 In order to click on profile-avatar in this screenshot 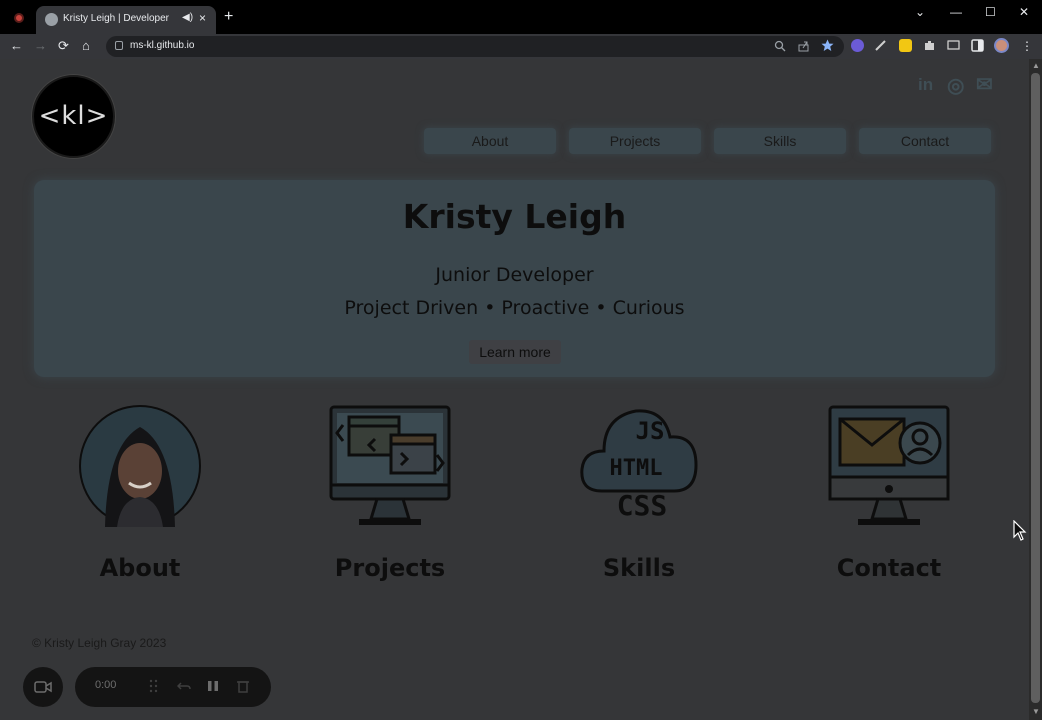, I will do `click(1001, 45)`.